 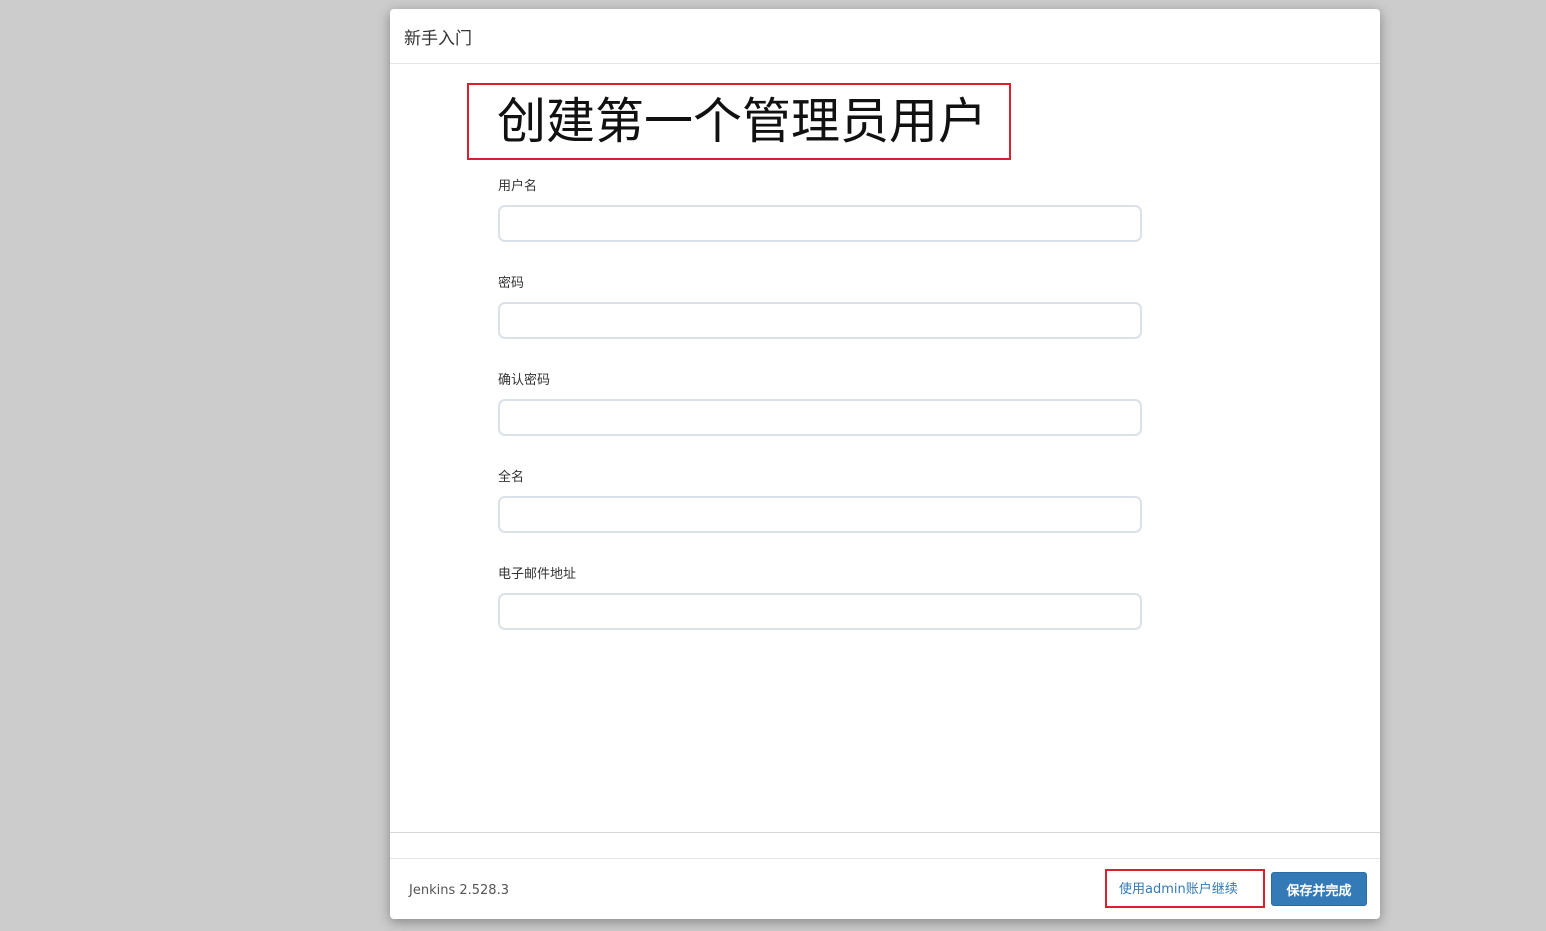 What do you see at coordinates (511, 283) in the screenshot?
I see `password-label: 密码` at bounding box center [511, 283].